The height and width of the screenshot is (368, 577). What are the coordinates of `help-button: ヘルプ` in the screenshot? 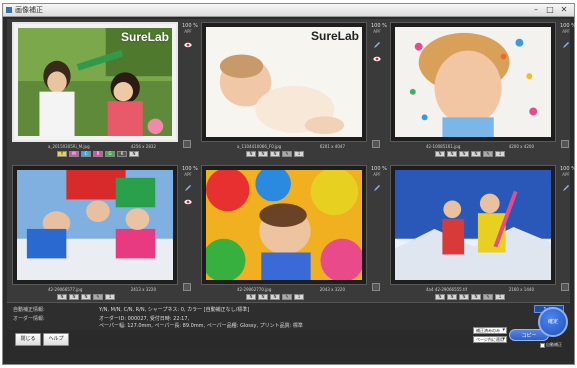 It's located at (56, 339).